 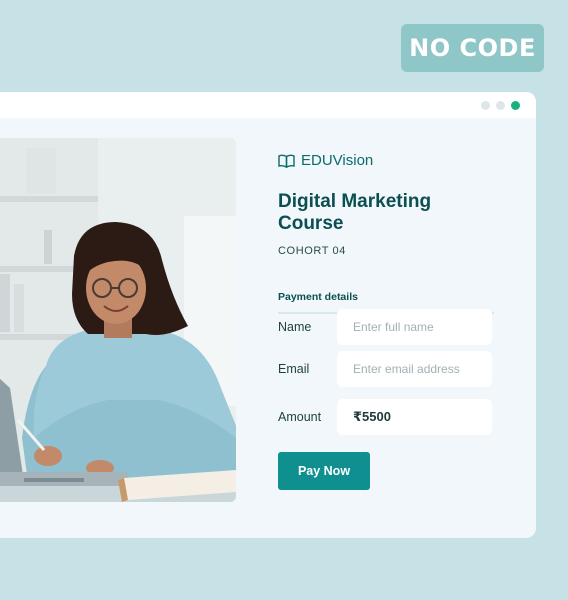 I want to click on amount-input: ₹5500, so click(x=414, y=417).